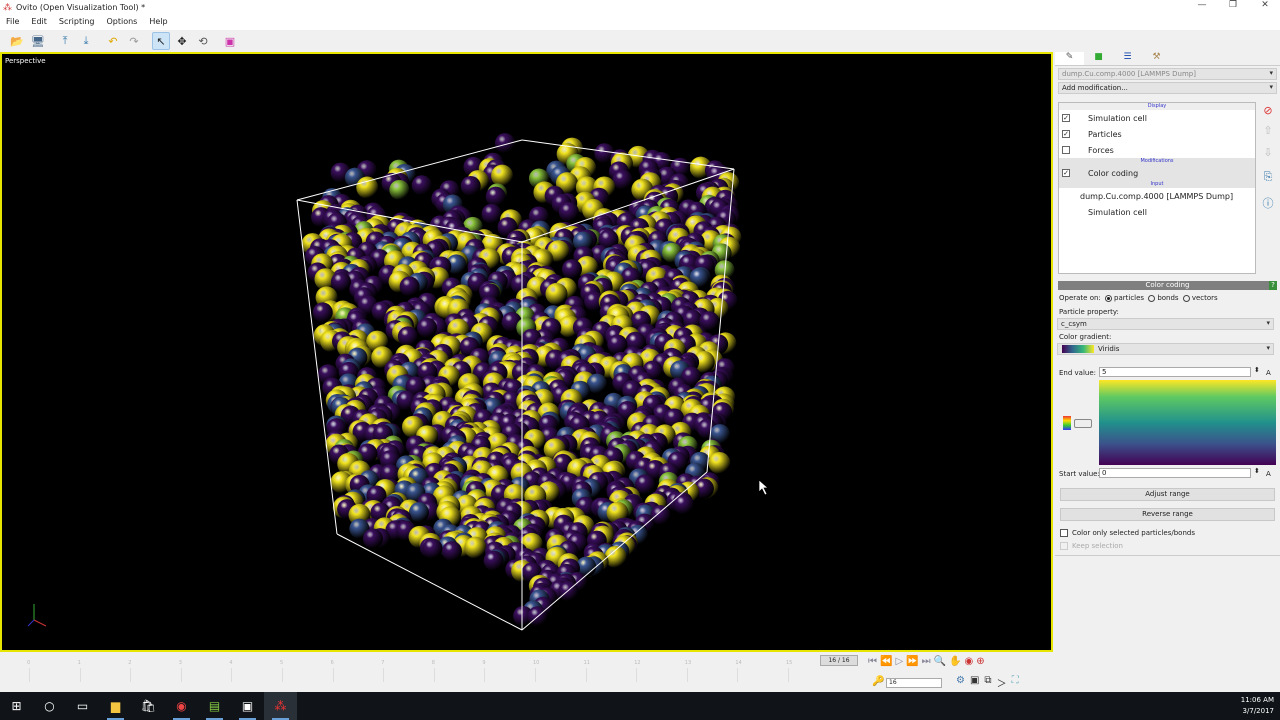  Describe the element at coordinates (1066, 150) in the screenshot. I see `checkbox` at that location.